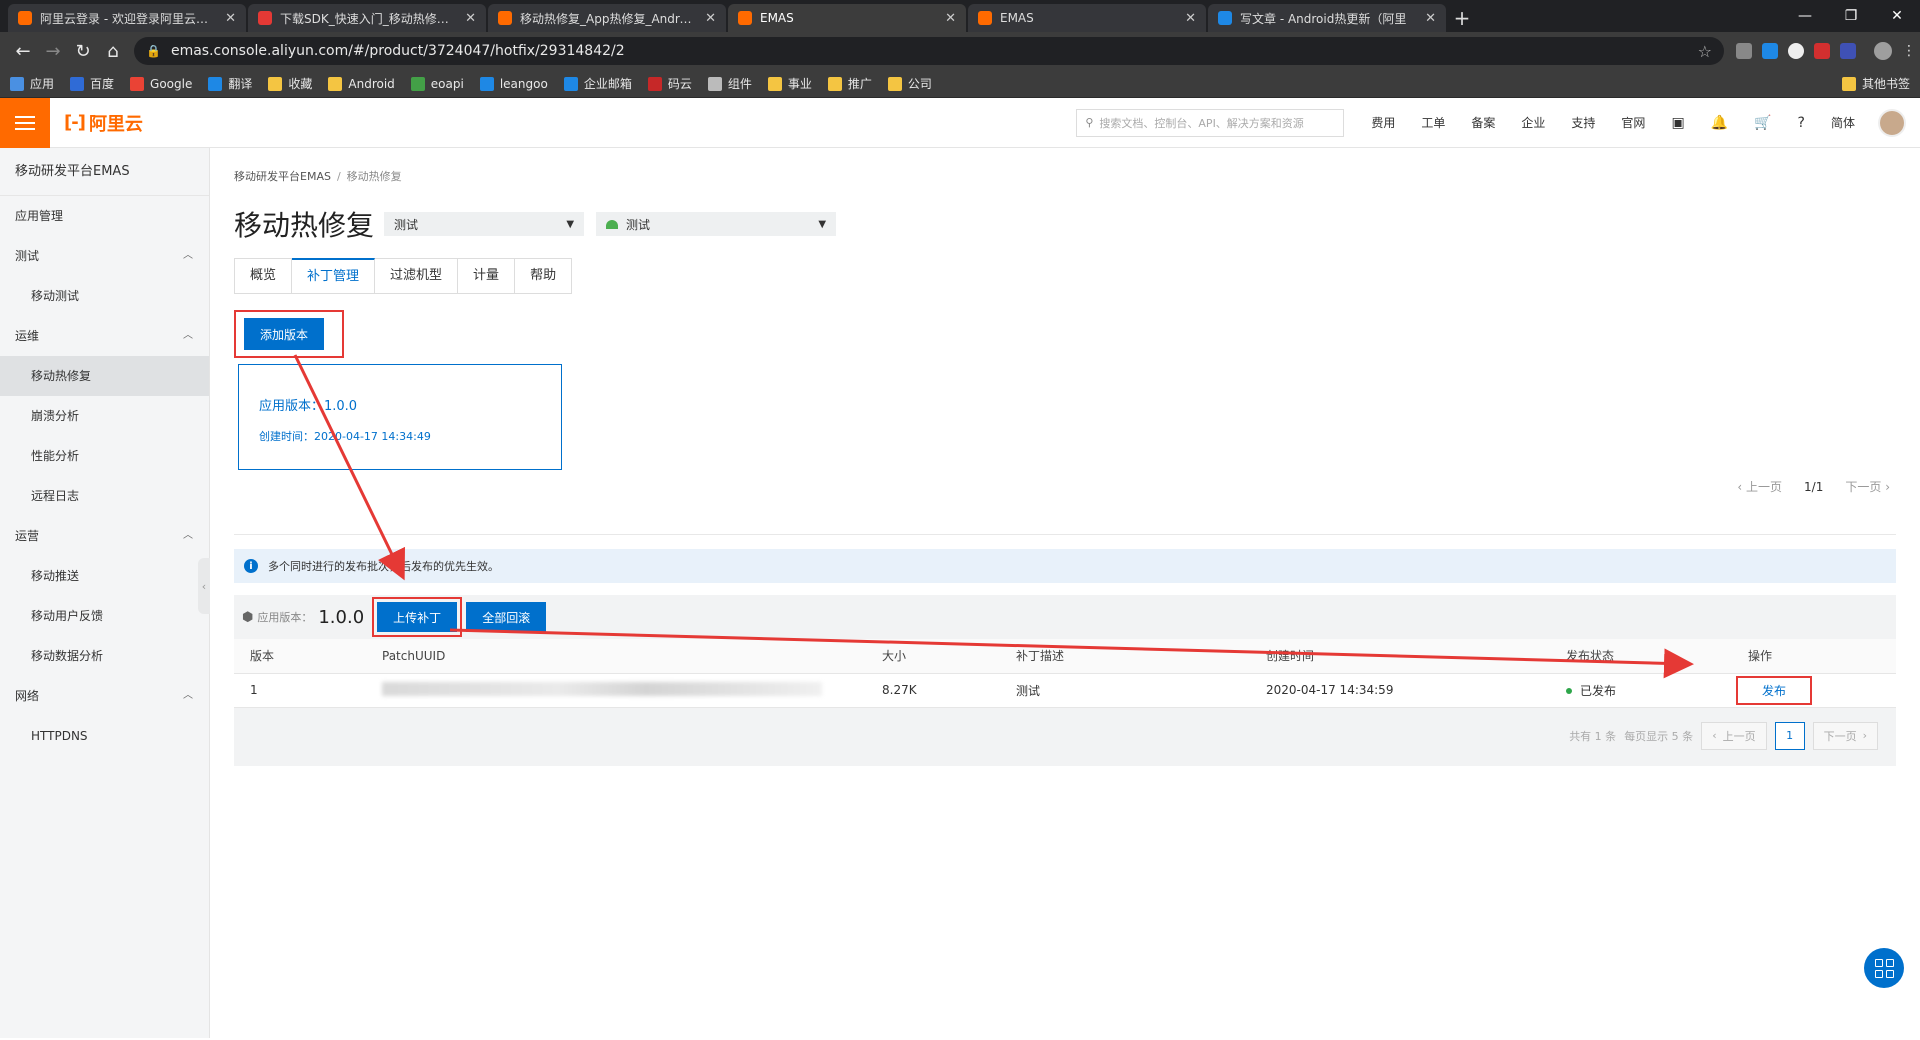 Image resolution: width=1920 pixels, height=1040 pixels. Describe the element at coordinates (1462, 18) in the screenshot. I see `new-tab-button: +` at that location.